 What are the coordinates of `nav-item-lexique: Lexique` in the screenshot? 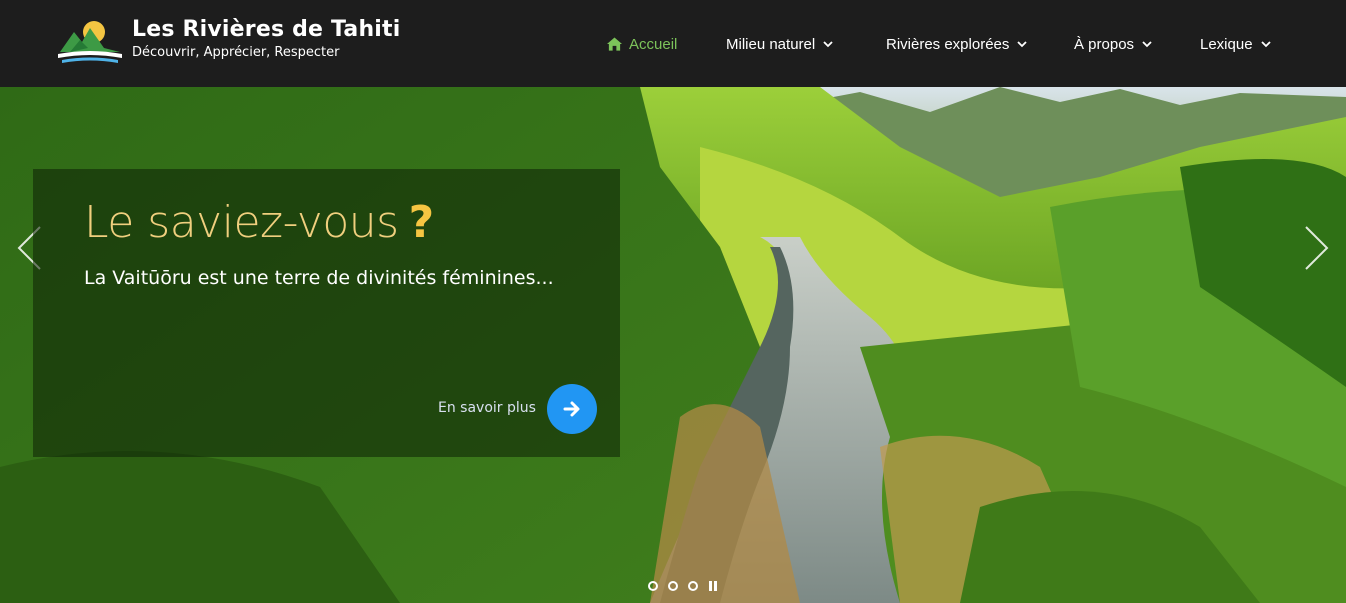 It's located at (1235, 44).